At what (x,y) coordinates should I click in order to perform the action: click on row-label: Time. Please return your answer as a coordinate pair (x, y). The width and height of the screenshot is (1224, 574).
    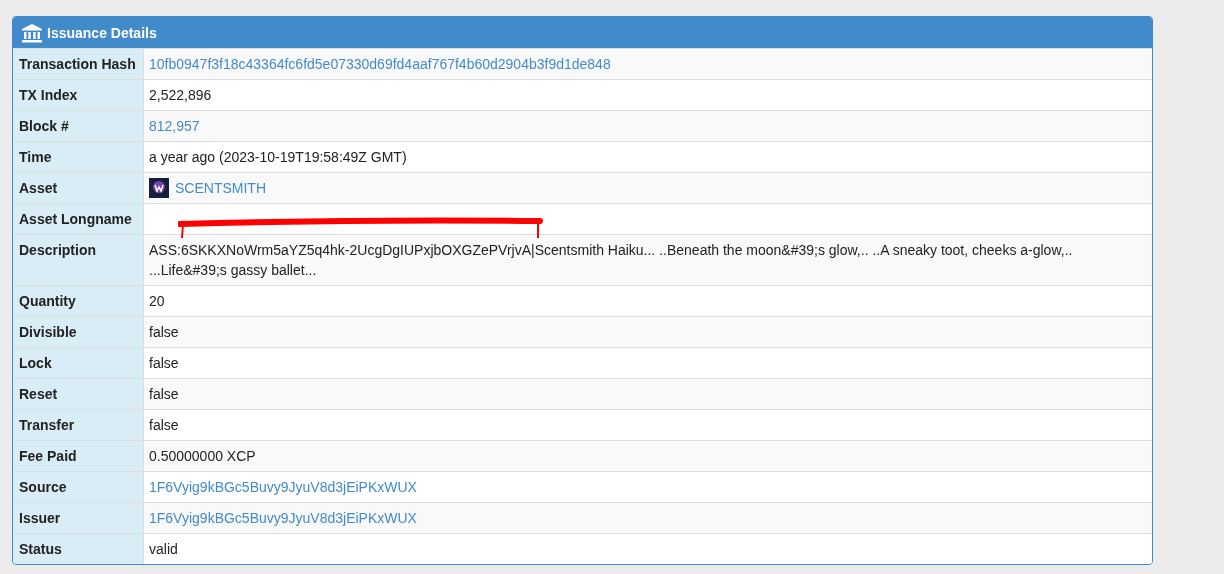
    Looking at the image, I should click on (78, 156).